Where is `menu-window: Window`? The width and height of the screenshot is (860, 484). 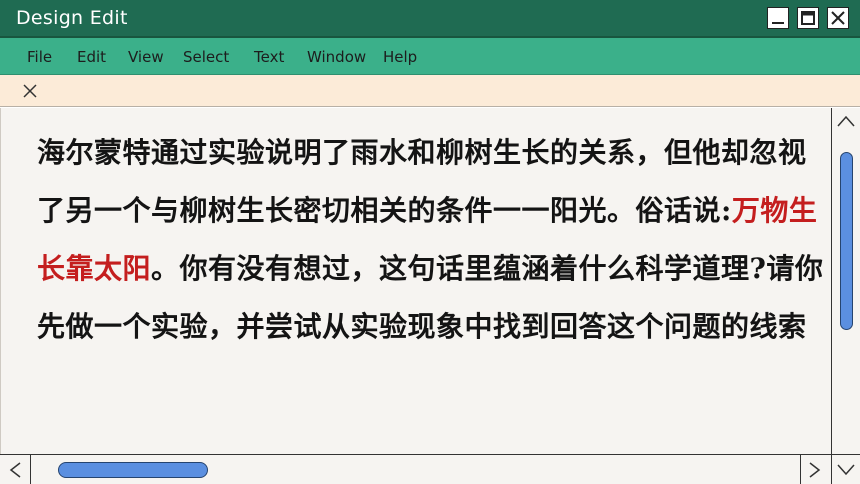 menu-window: Window is located at coordinates (336, 57).